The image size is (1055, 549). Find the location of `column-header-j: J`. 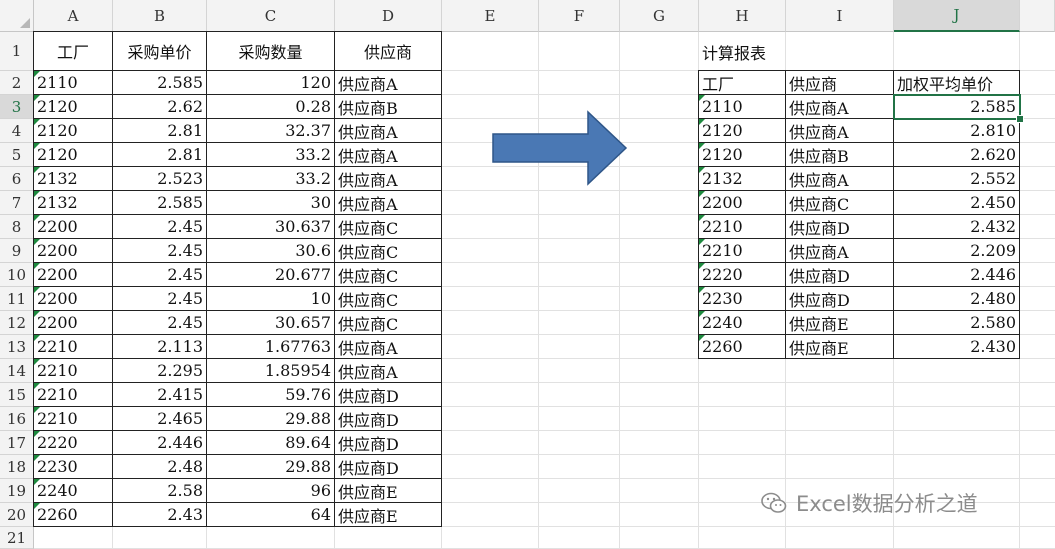

column-header-j: J is located at coordinates (957, 16).